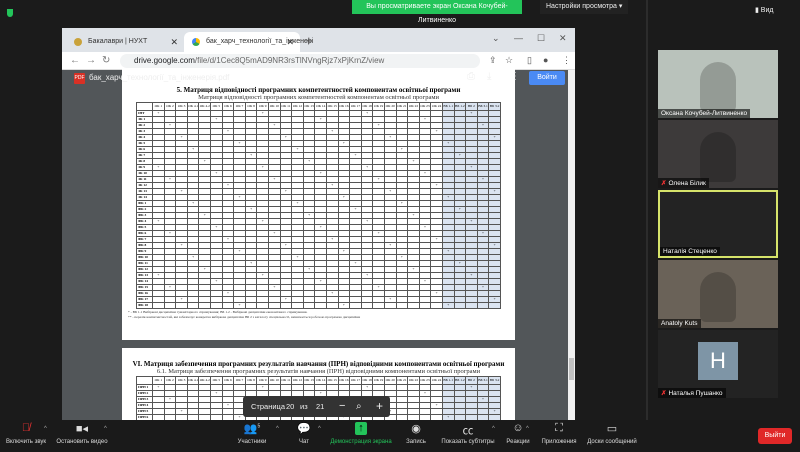 Image resolution: width=800 pixels, height=452 pixels. Describe the element at coordinates (228, 106) in the screenshot. I see `column-header: ОК 6` at that location.